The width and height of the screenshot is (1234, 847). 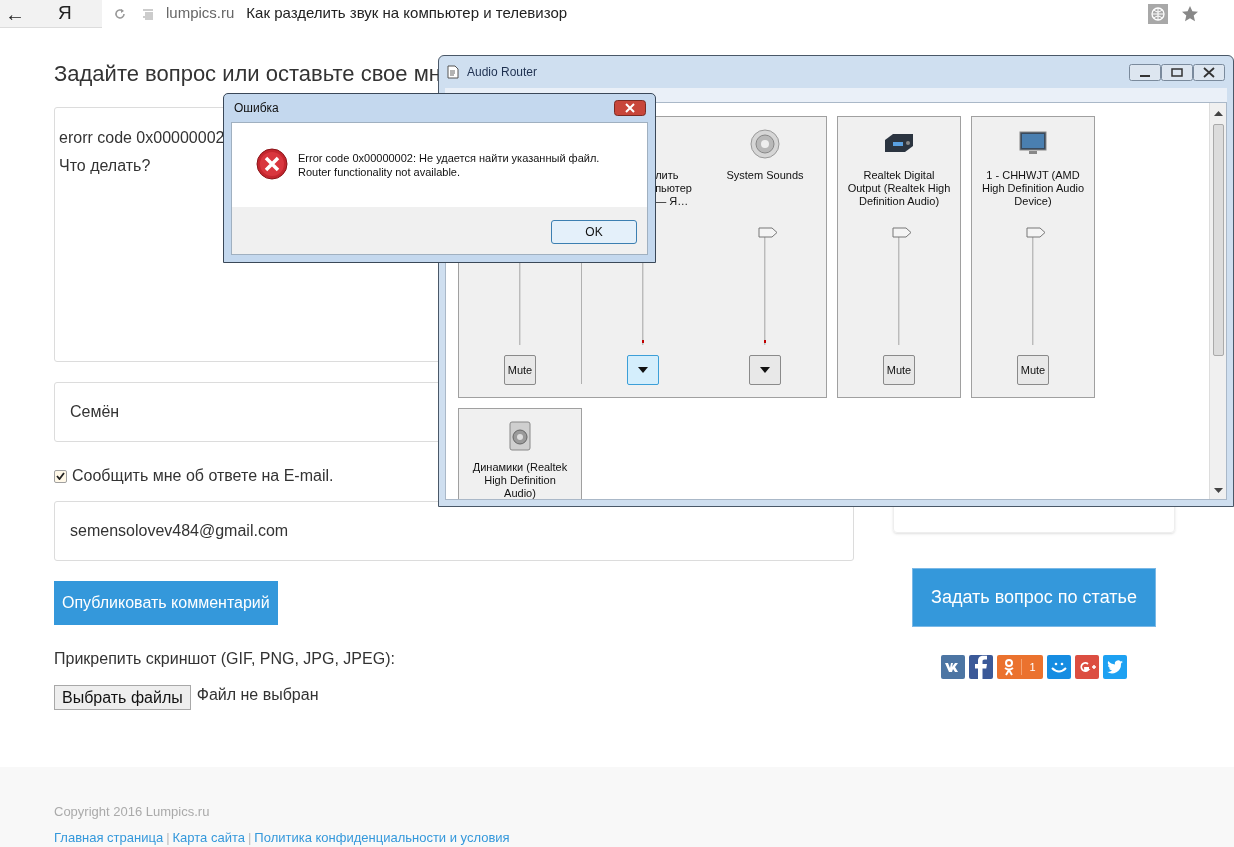 What do you see at coordinates (203, 476) in the screenshot?
I see `notify-label: Сообщить мне об ответе на E-mail.` at bounding box center [203, 476].